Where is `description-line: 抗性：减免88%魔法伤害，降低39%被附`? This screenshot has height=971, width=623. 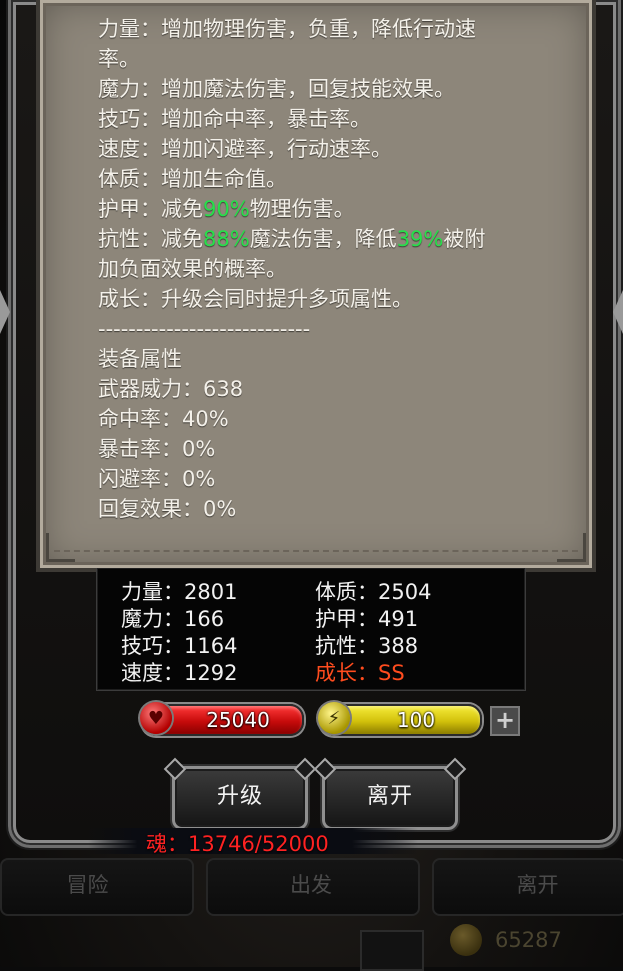
description-line: 抗性：减免88%魔法伤害，降低39%被附 is located at coordinates (313, 239).